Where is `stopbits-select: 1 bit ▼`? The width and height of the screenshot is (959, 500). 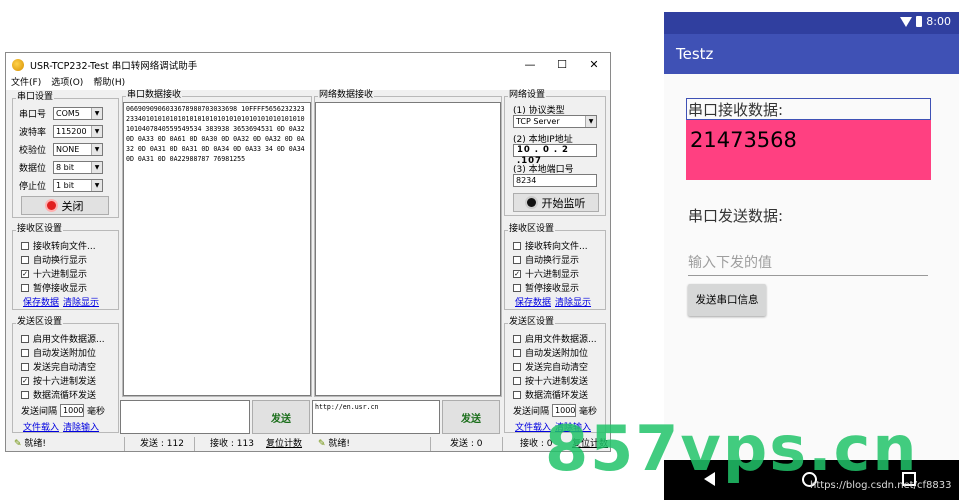 stopbits-select: 1 bit ▼ is located at coordinates (78, 185).